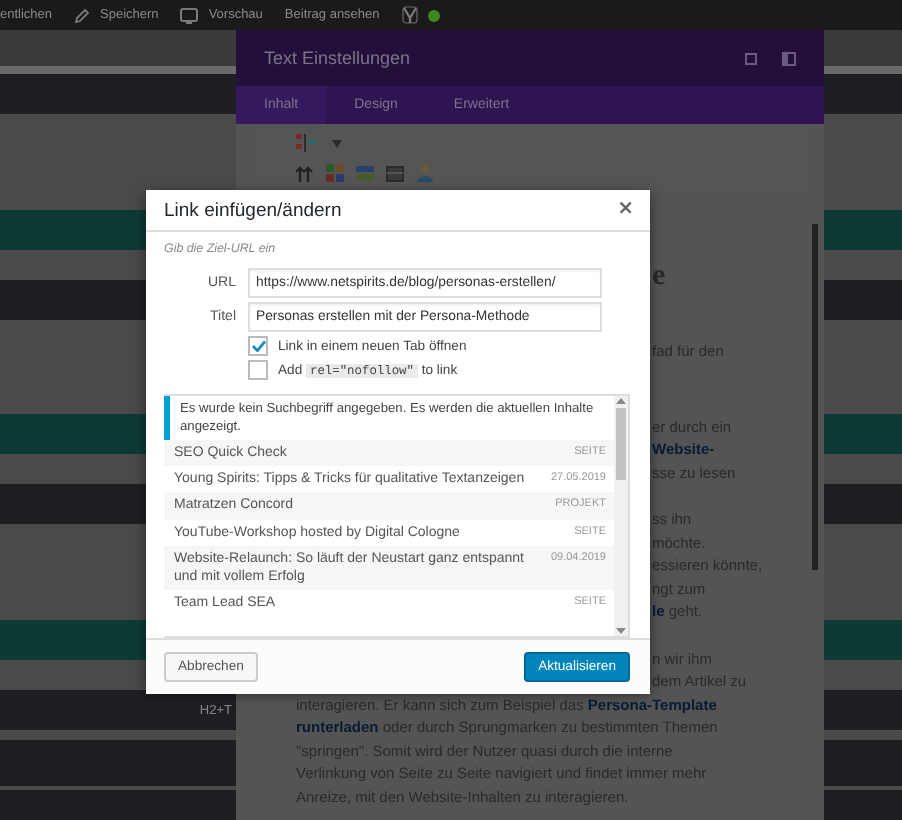 The image size is (902, 820). I want to click on expand-icon, so click(751, 58).